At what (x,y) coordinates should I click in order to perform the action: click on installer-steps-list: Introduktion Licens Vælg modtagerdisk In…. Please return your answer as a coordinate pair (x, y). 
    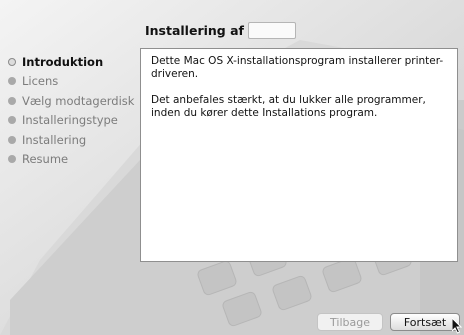
    Looking at the image, I should click on (71, 110).